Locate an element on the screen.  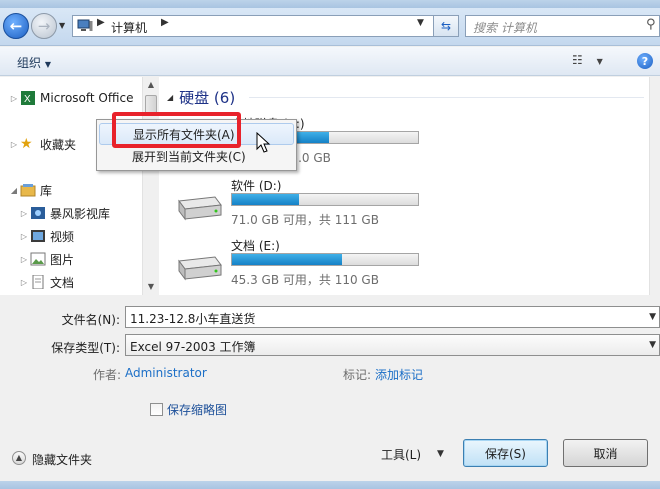
tree-item-label: 视频 is located at coordinates (62, 236).